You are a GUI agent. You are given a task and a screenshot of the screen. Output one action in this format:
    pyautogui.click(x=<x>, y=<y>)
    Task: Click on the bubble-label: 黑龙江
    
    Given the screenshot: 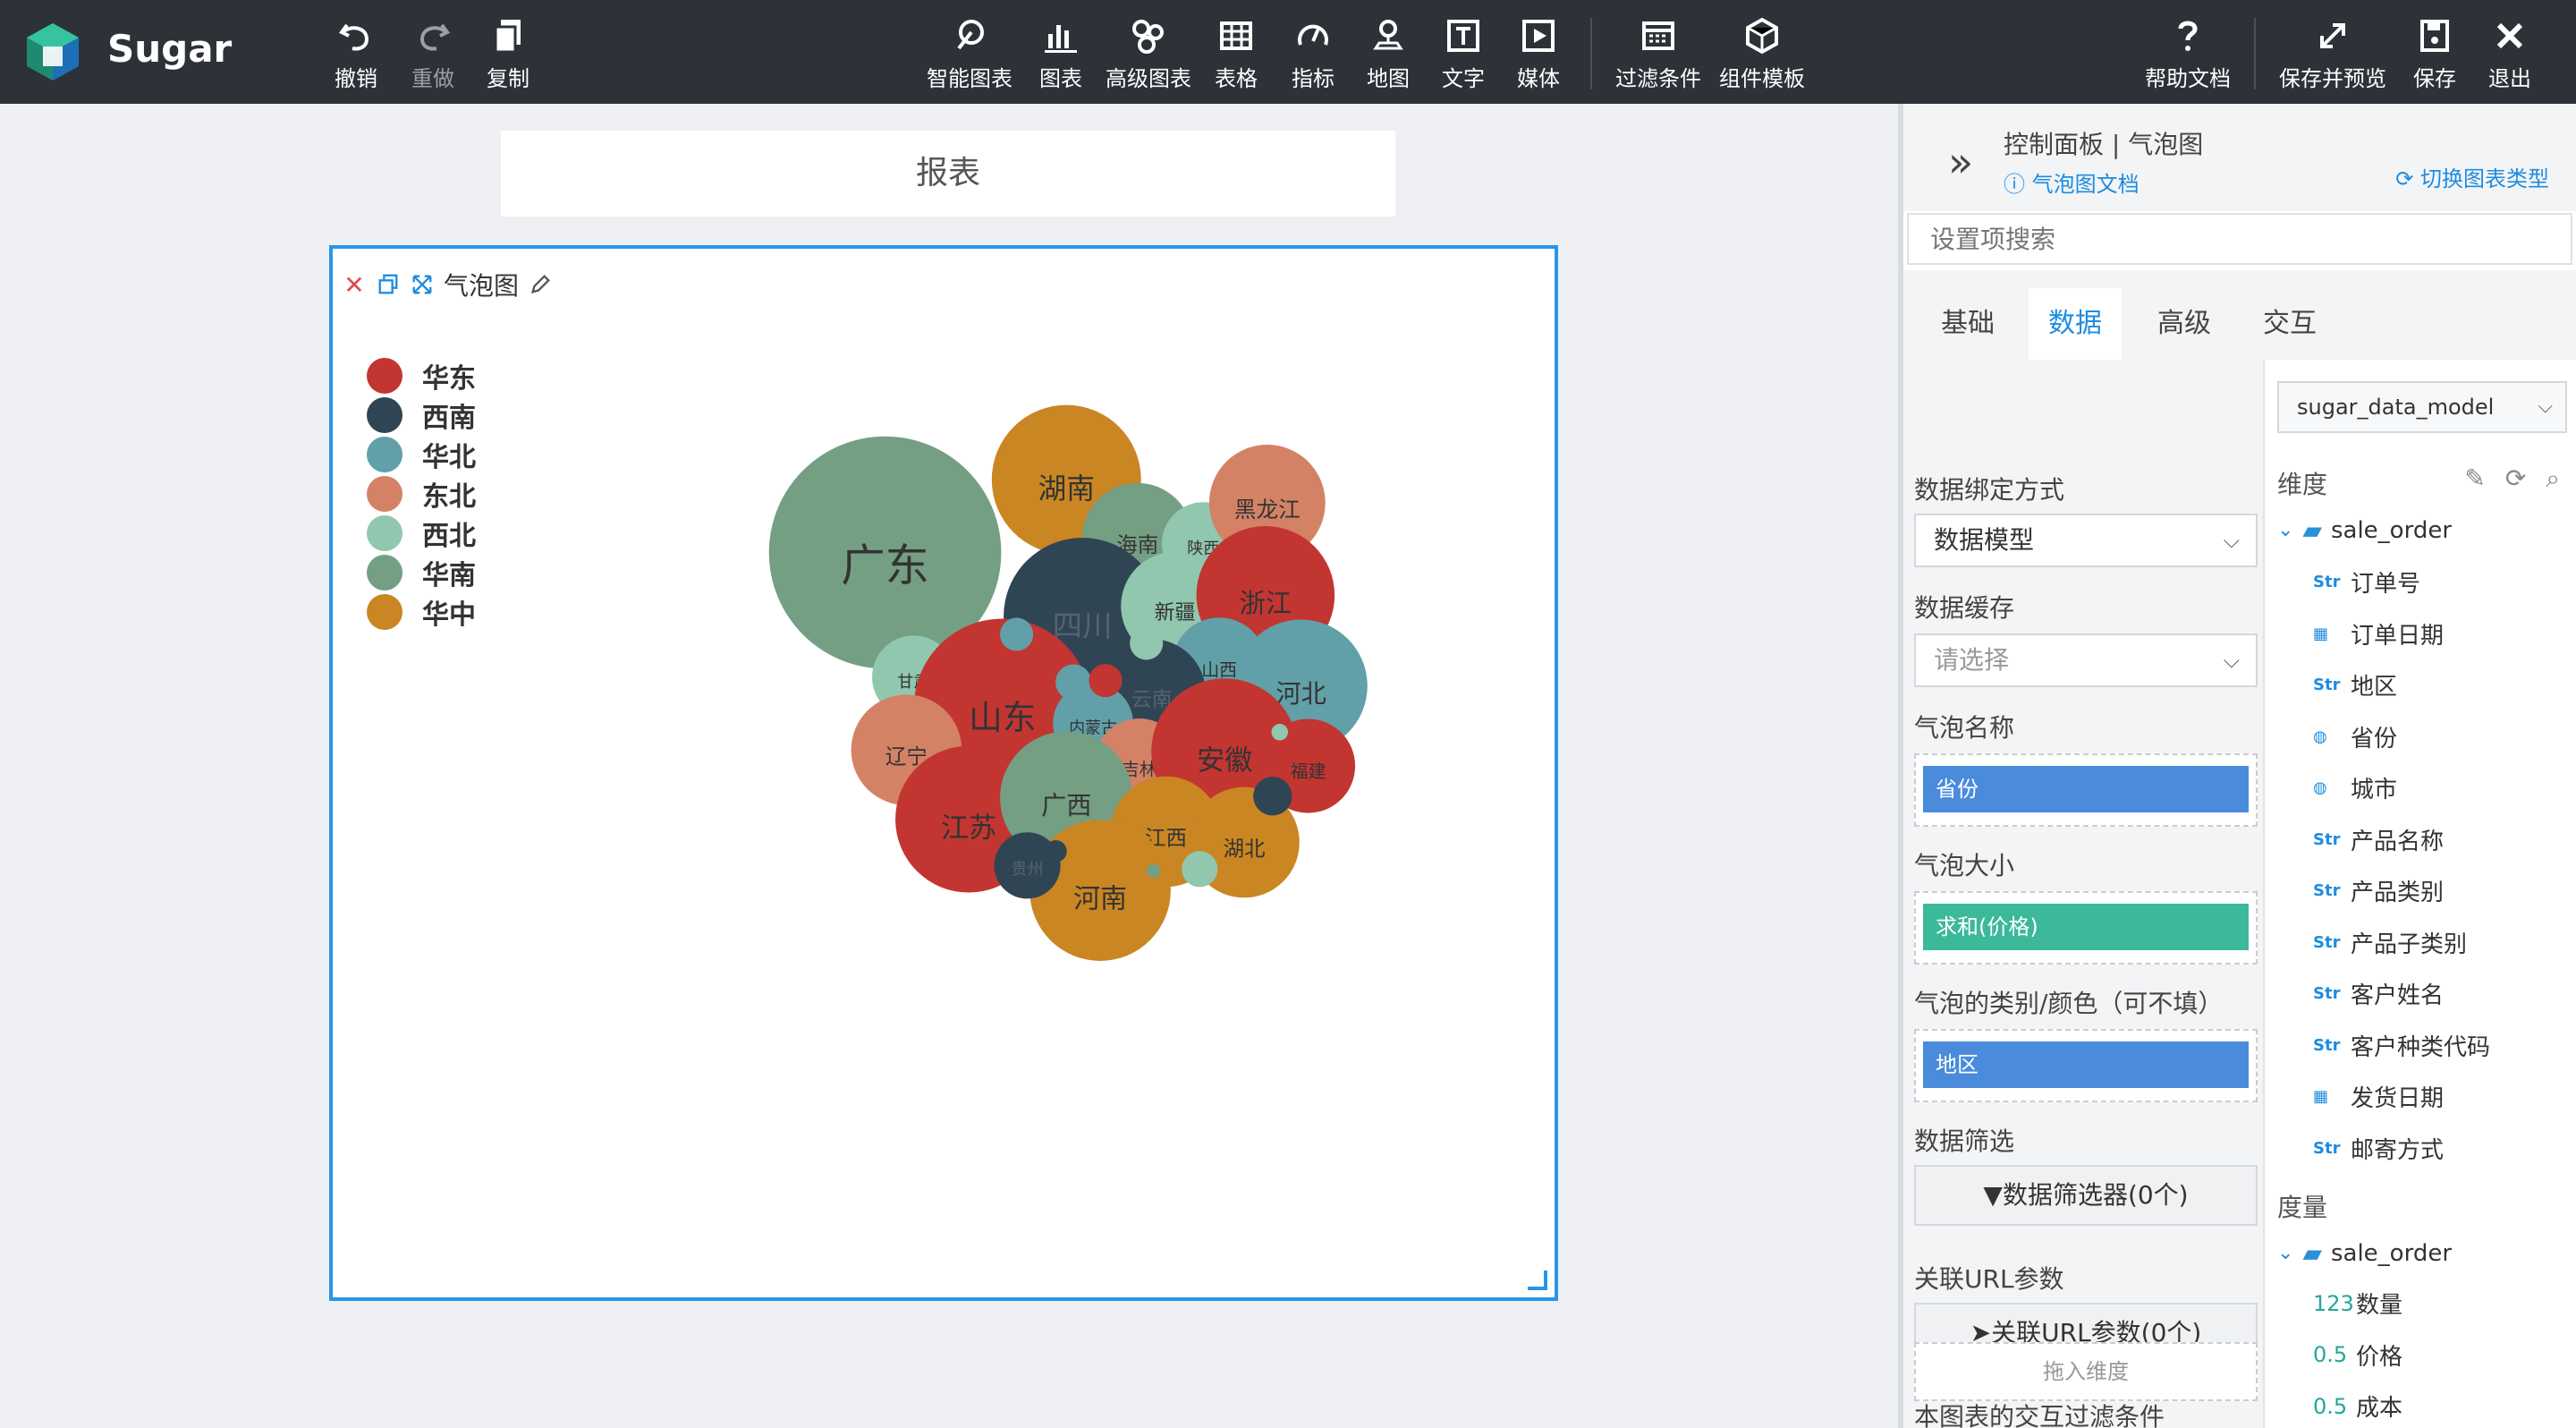 What is the action you would take?
    pyautogui.click(x=1267, y=510)
    